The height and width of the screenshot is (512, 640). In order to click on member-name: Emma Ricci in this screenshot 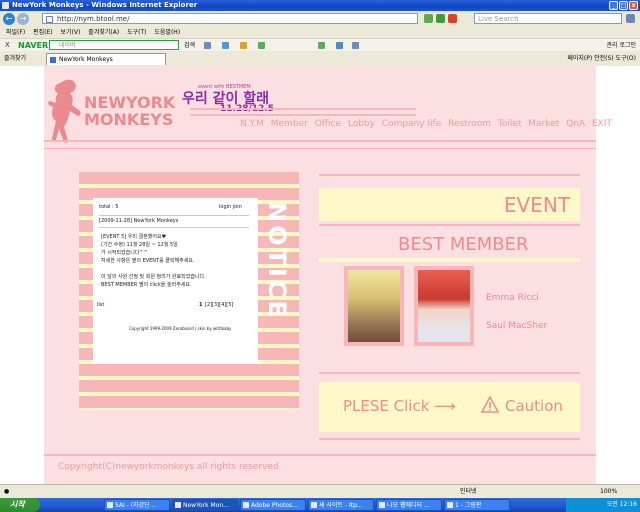, I will do `click(512, 298)`.